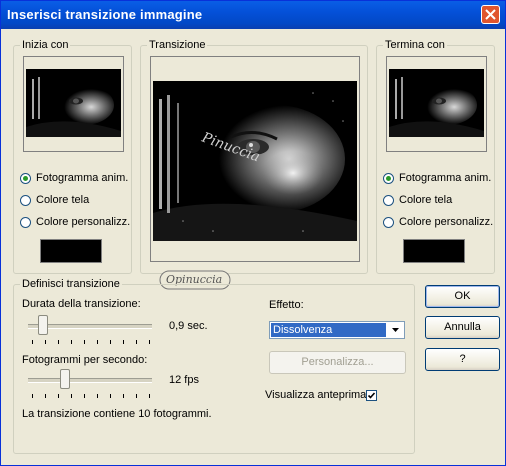 The width and height of the screenshot is (506, 466). I want to click on duration-slider-ticks, so click(92, 342).